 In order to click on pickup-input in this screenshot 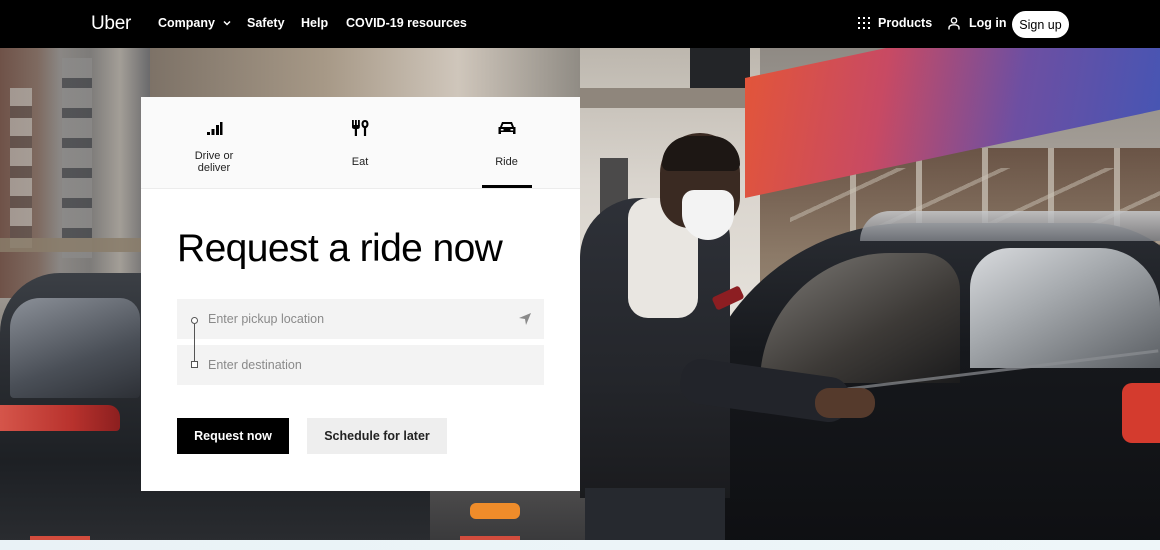, I will do `click(353, 319)`.